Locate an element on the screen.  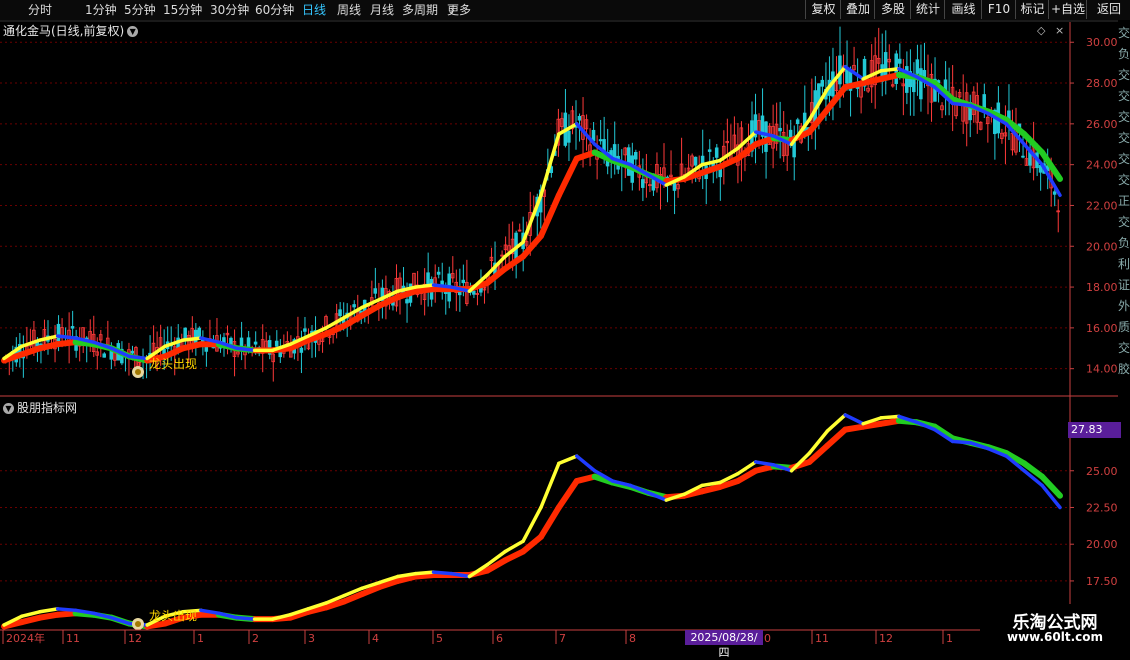
period-tab-0: 分时 is located at coordinates (40, 10).